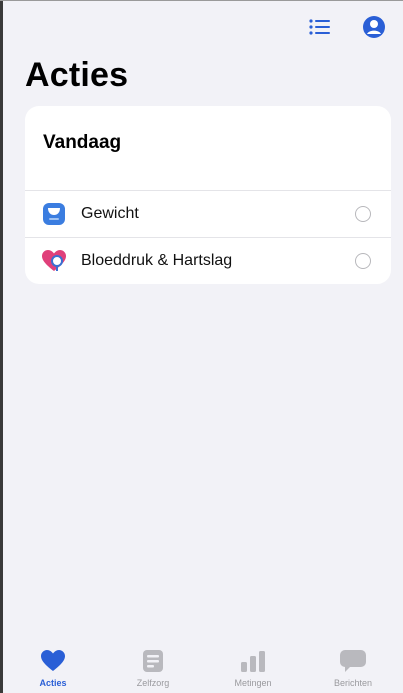  Describe the element at coordinates (374, 27) in the screenshot. I see `profile-icon` at that location.